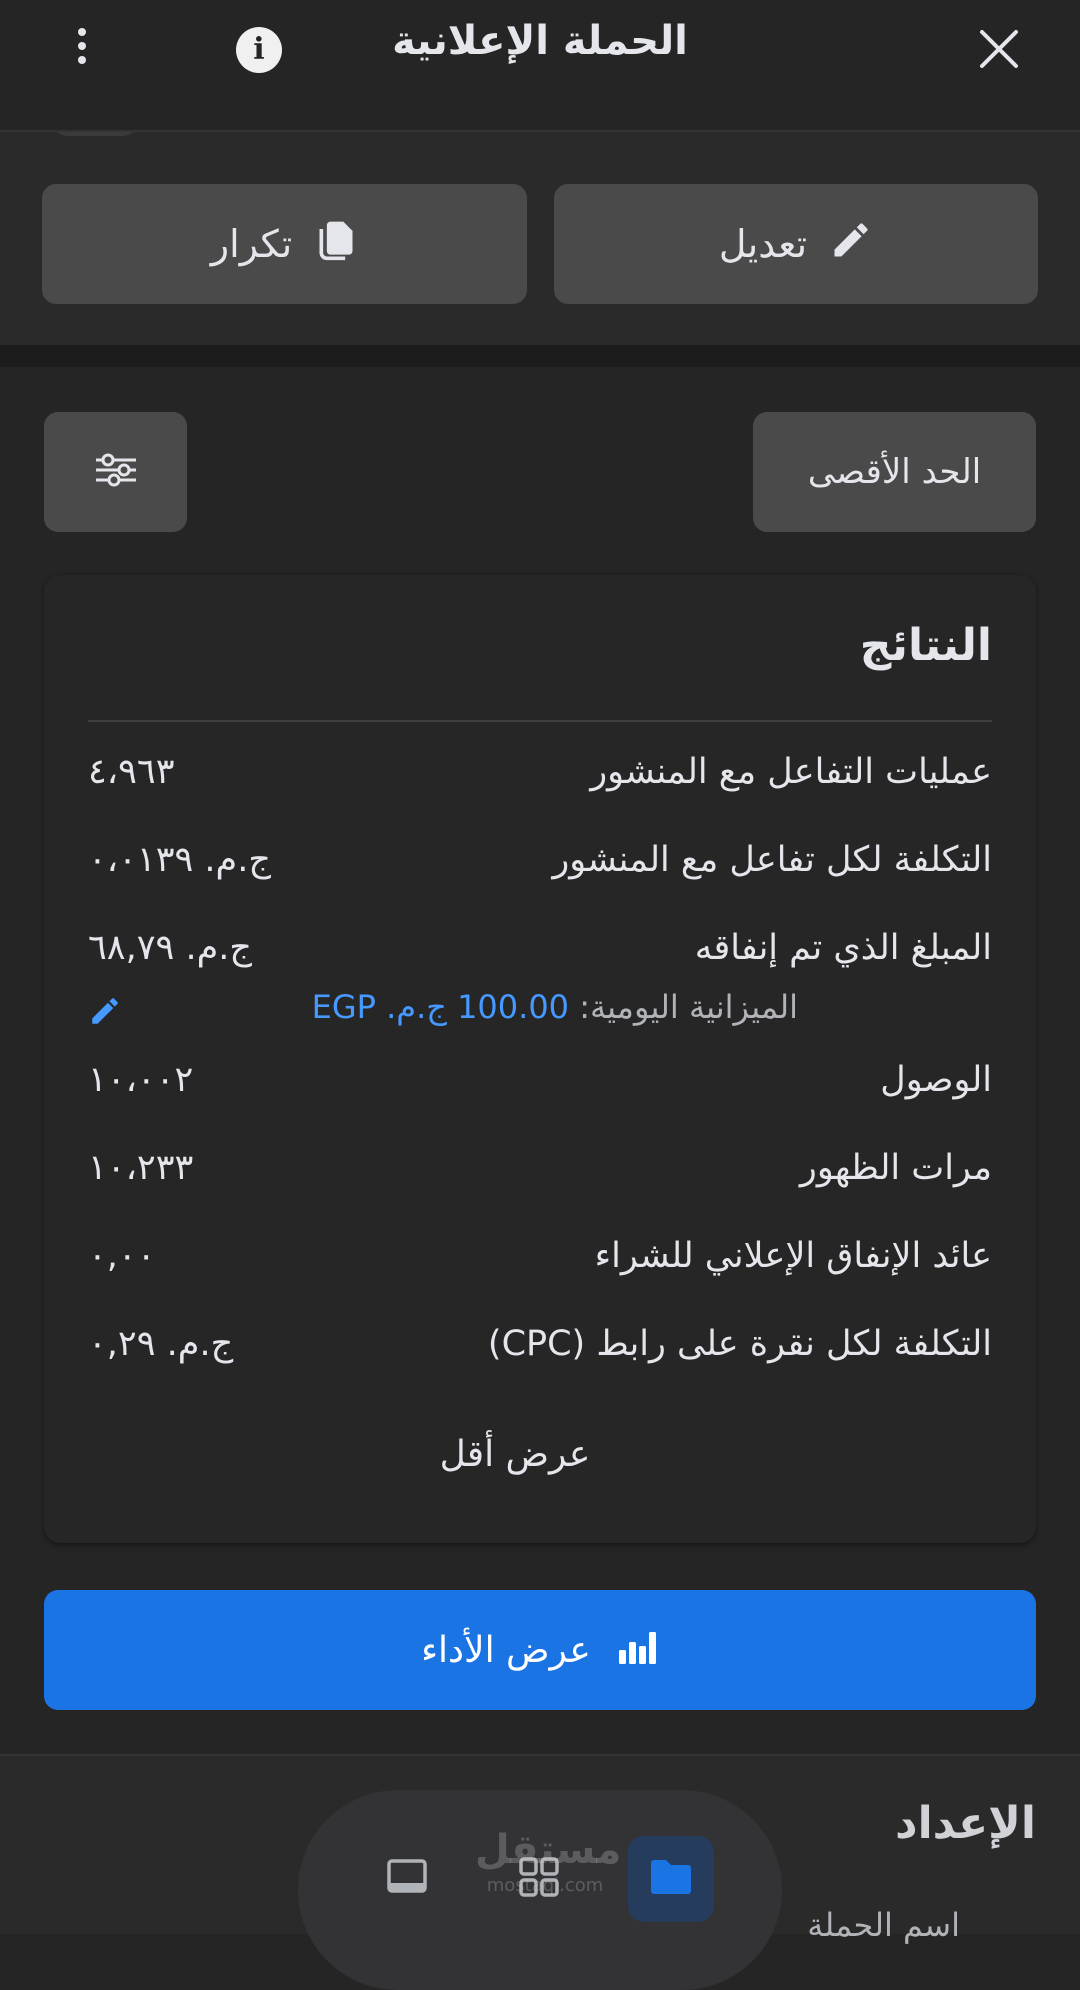 This screenshot has height=1990, width=1080. Describe the element at coordinates (925, 645) in the screenshot. I see `results-title: النتائج` at that location.